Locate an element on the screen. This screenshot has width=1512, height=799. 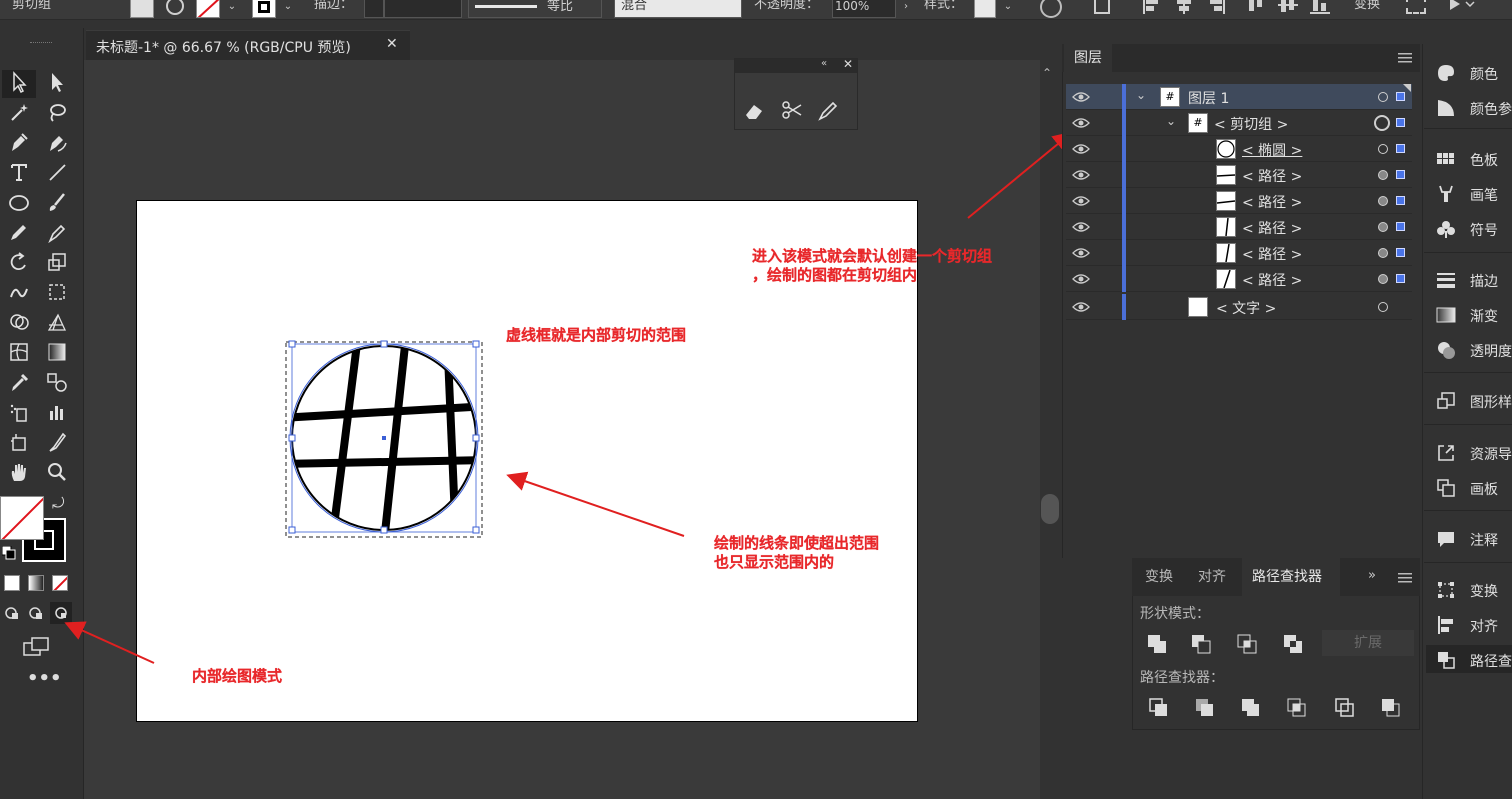
gradient-tool-icon is located at coordinates (57, 352).